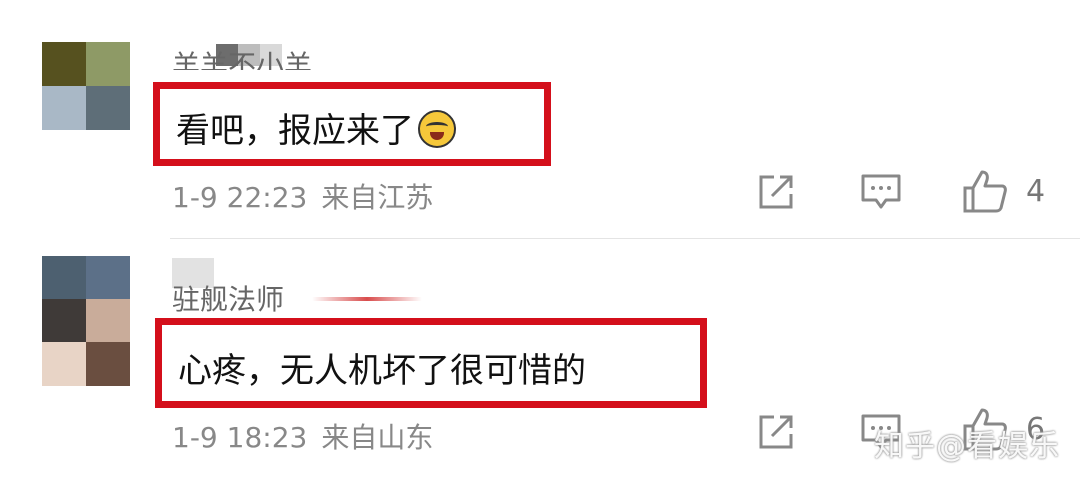 This screenshot has height=487, width=1080. I want to click on like-icon, so click(985, 191).